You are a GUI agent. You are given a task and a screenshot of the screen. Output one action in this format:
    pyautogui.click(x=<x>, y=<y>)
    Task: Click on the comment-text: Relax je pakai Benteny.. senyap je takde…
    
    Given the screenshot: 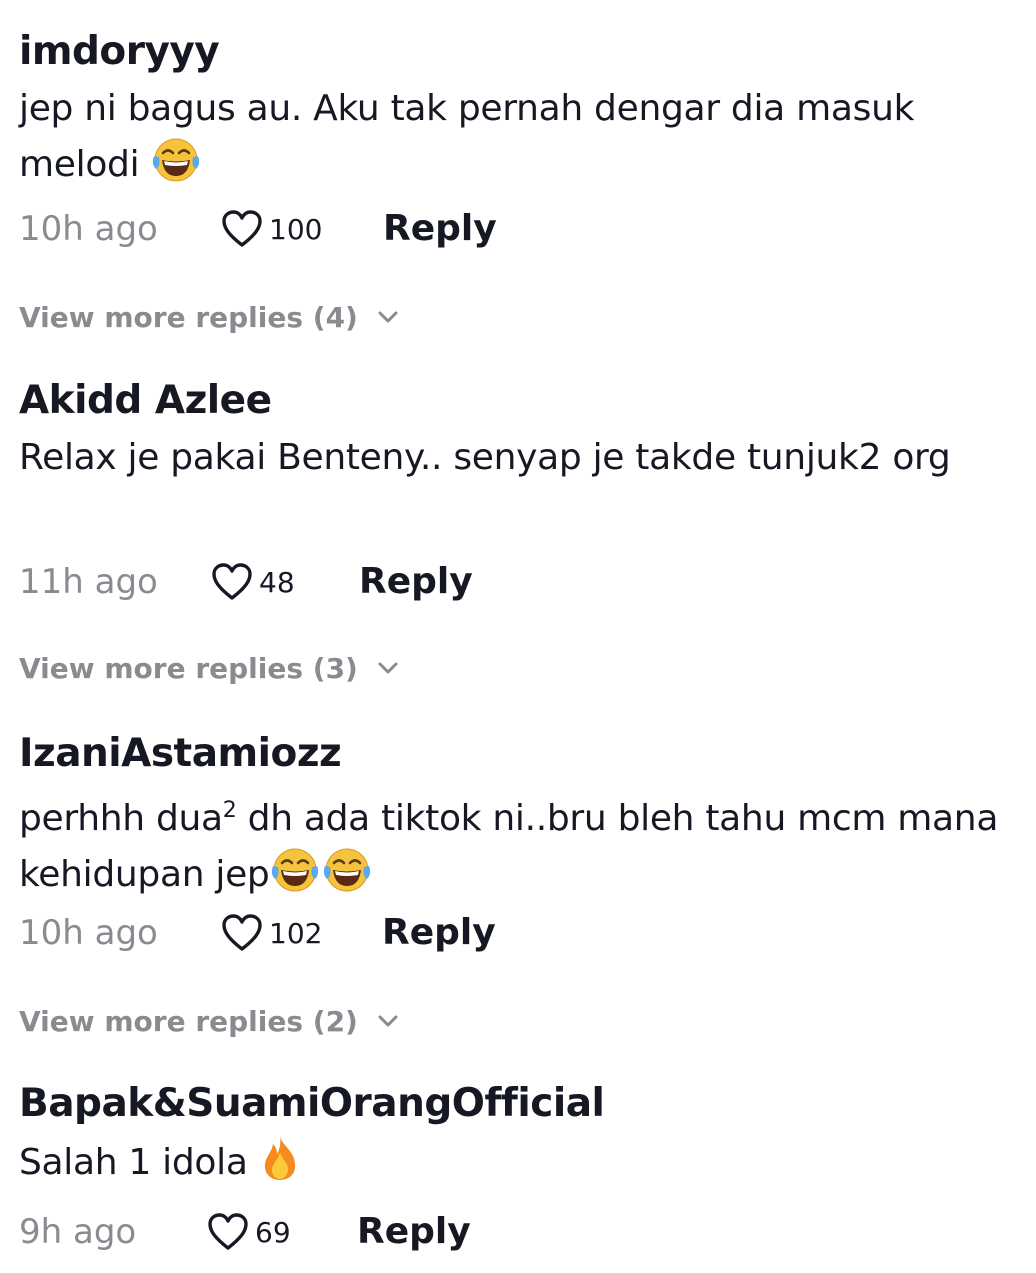 What is the action you would take?
    pyautogui.click(x=485, y=457)
    